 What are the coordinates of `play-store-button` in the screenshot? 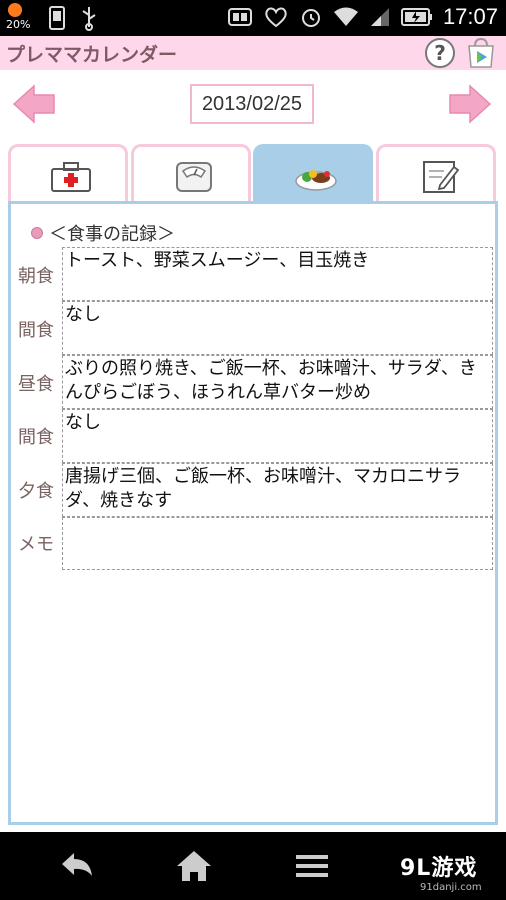 It's located at (481, 53).